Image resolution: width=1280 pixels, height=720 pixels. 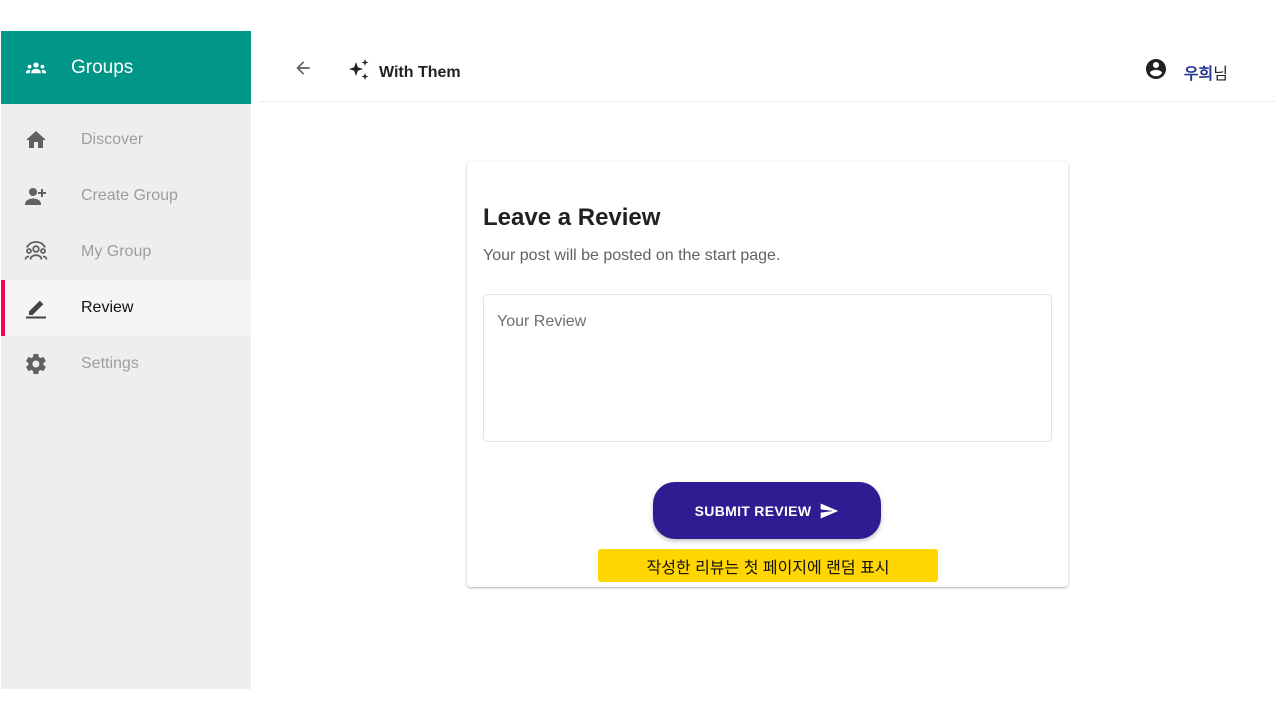 I want to click on sidebar-item-label: Settings, so click(x=110, y=363).